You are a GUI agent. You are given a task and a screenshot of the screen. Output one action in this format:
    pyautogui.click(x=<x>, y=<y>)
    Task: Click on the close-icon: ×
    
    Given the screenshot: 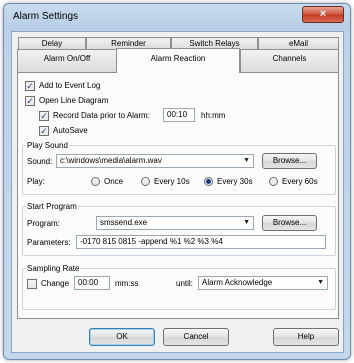 What is the action you would take?
    pyautogui.click(x=323, y=14)
    